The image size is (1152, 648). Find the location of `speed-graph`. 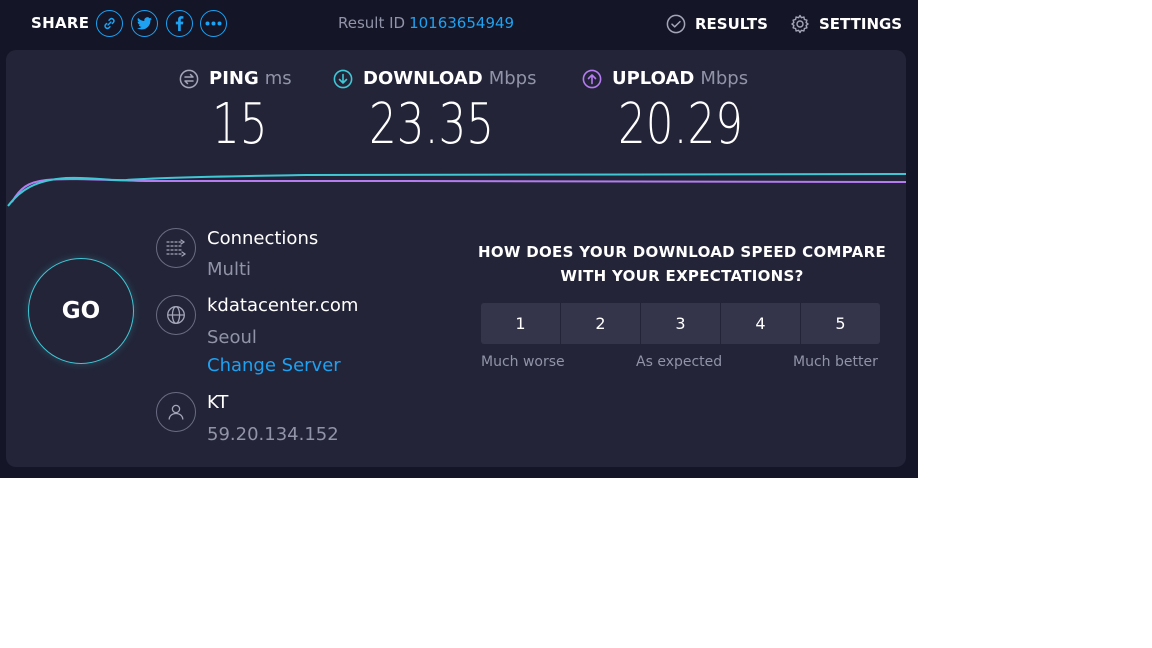

speed-graph is located at coordinates (456, 189).